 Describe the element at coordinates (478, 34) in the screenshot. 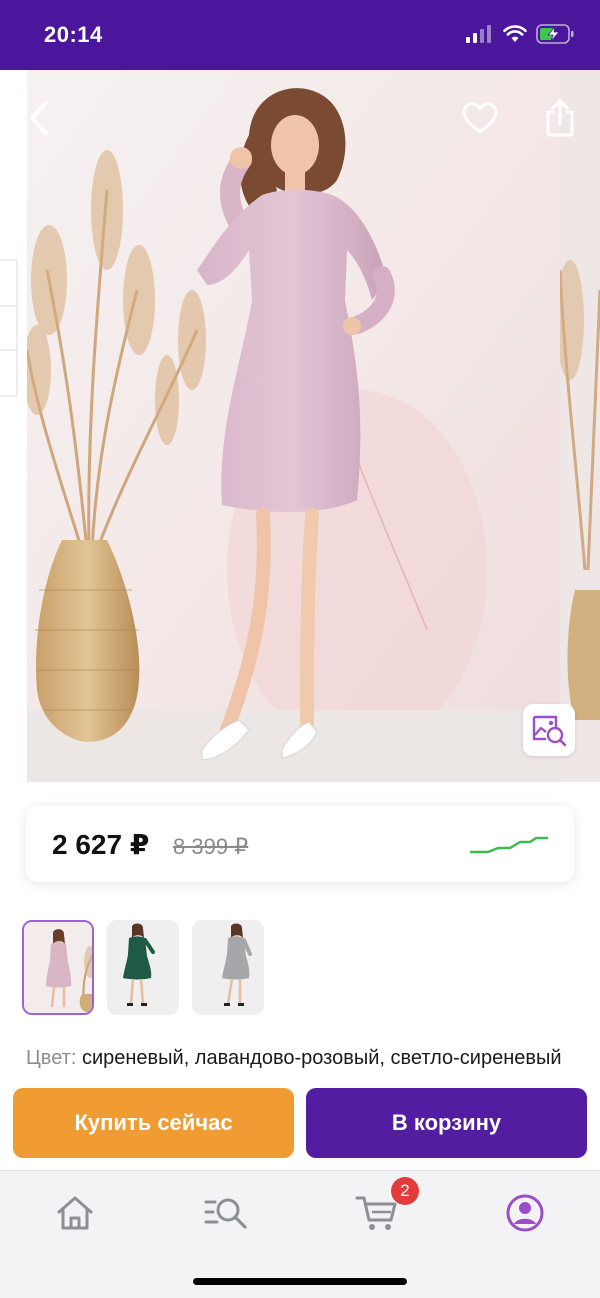

I see `cellular-signal-icon` at that location.